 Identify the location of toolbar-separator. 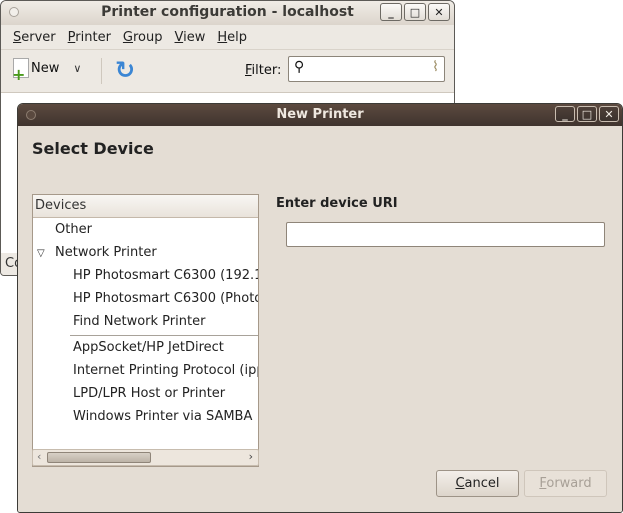
(101, 71).